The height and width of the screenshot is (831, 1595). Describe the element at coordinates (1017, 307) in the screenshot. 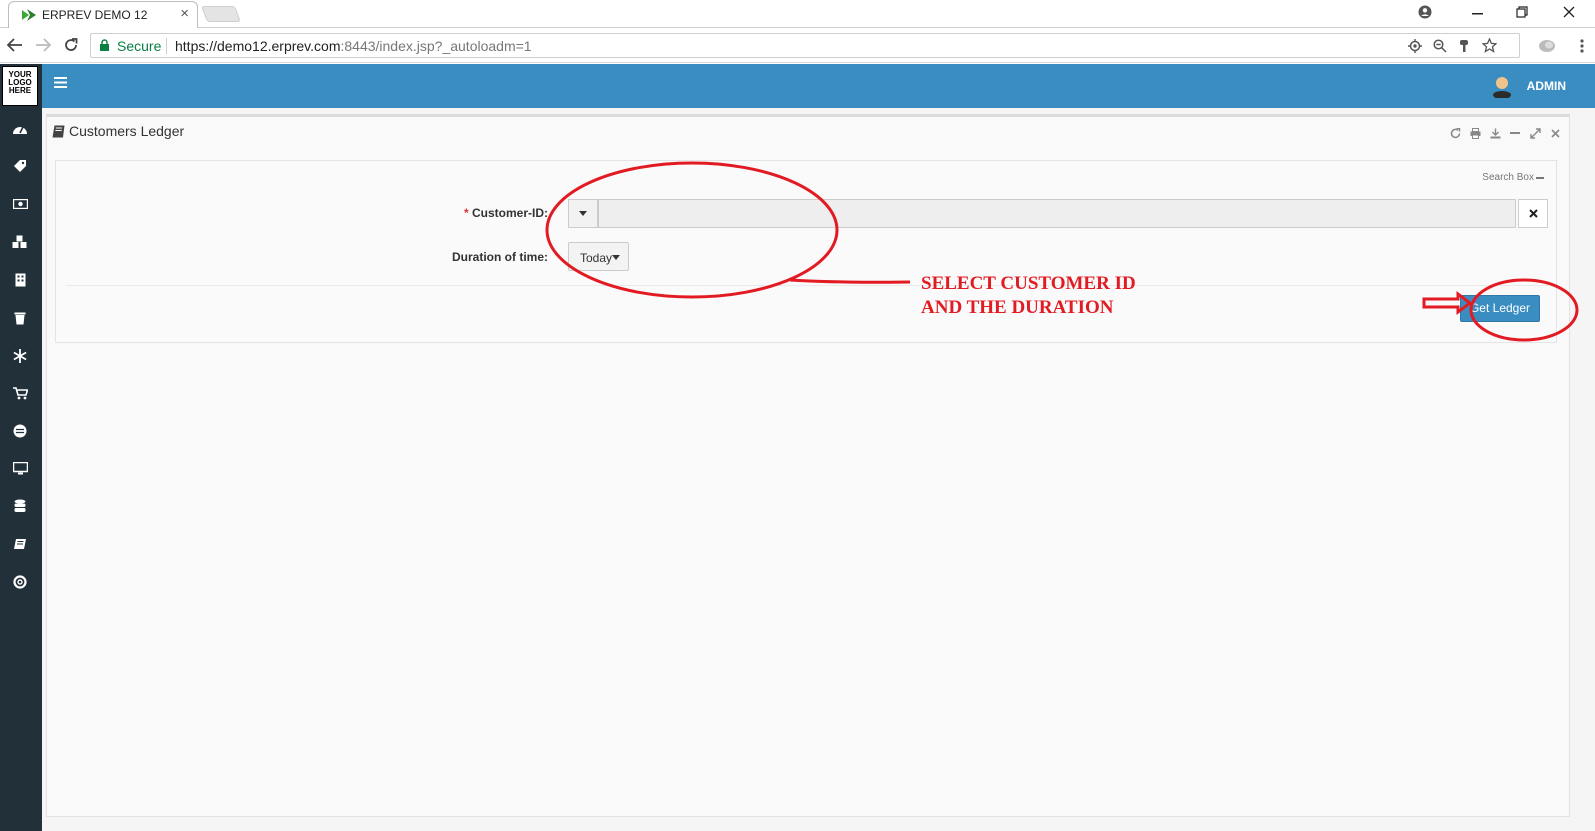

I see `annotation-line-2: AND THE DURATION` at that location.